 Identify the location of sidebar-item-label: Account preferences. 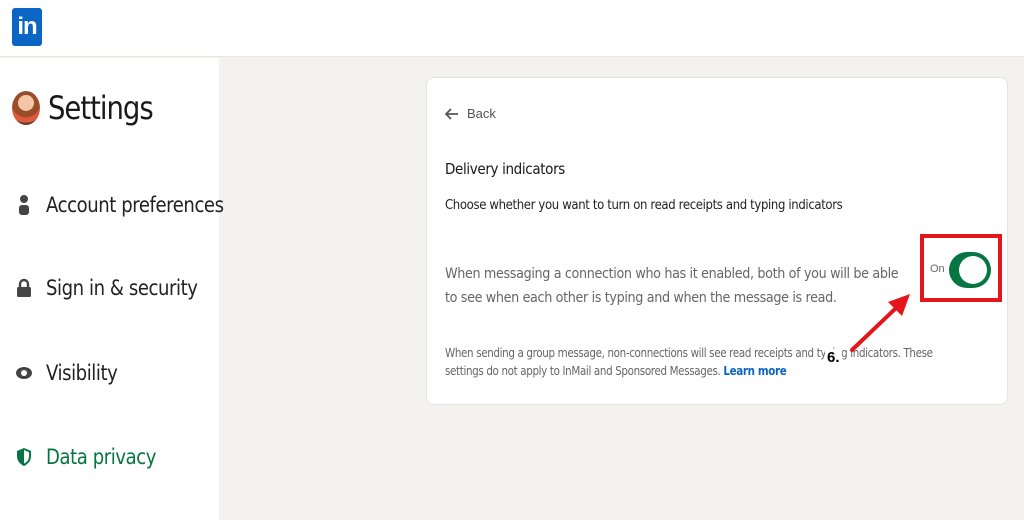
(135, 205).